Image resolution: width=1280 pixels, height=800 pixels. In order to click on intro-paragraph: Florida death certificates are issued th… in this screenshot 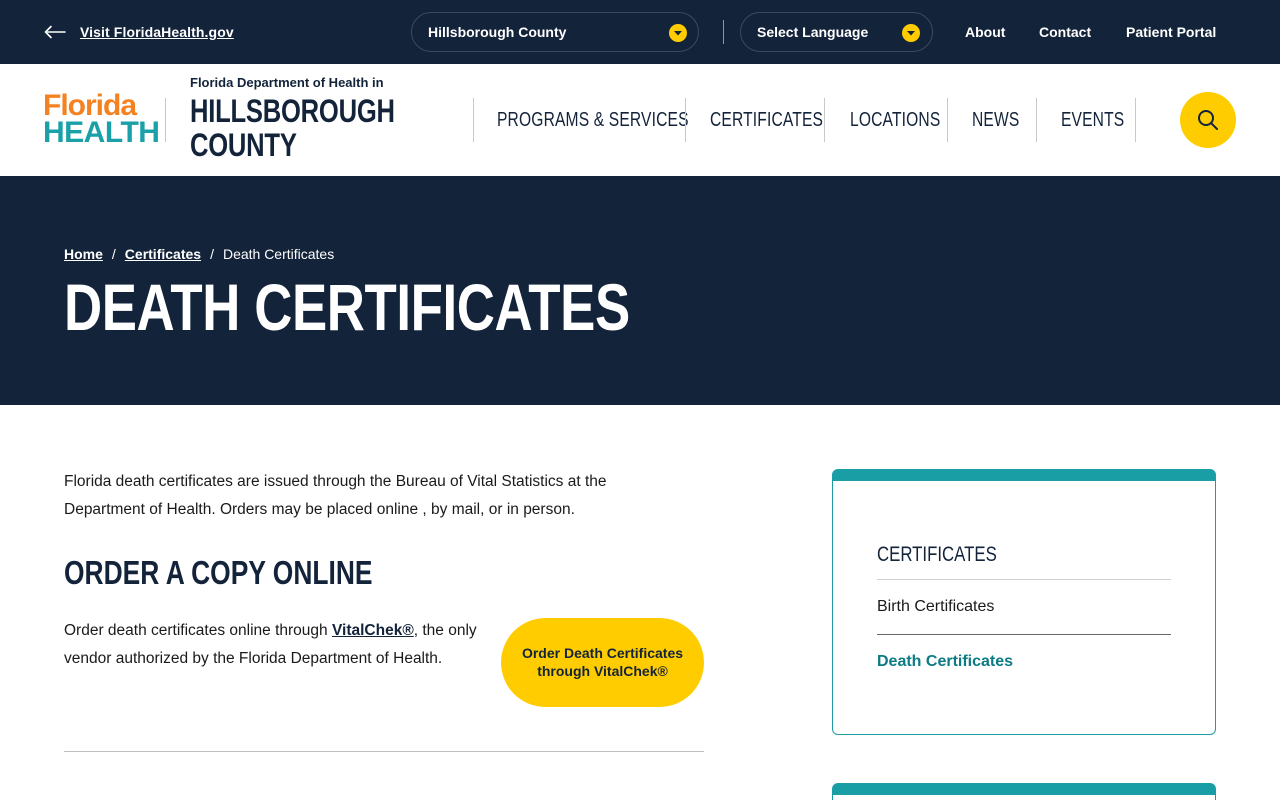, I will do `click(335, 495)`.